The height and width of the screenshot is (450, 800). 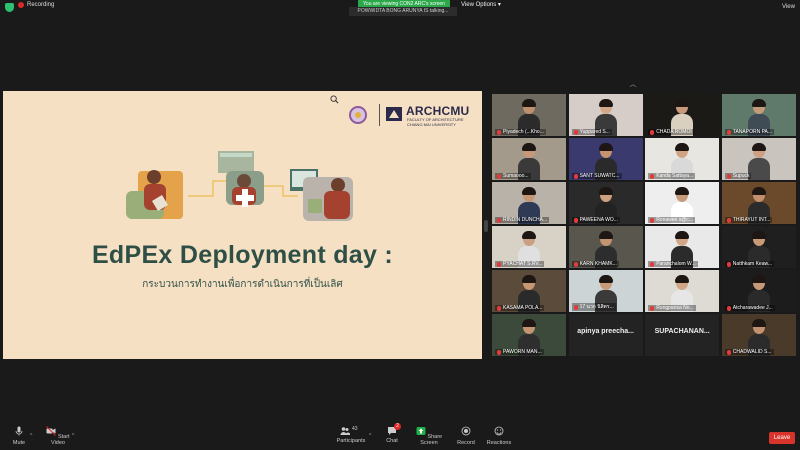 What do you see at coordinates (358, 115) in the screenshot?
I see `university-seal-logo` at bounding box center [358, 115].